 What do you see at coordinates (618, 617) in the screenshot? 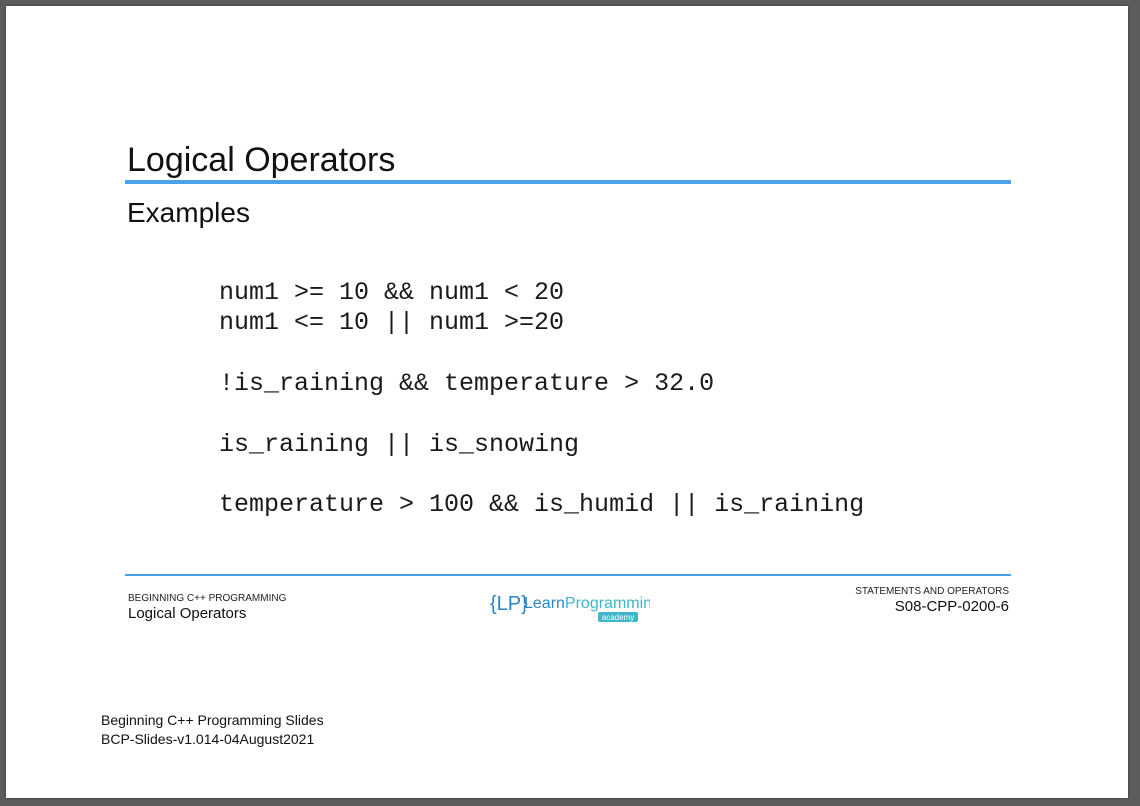
I see `logo-tagline: academy` at bounding box center [618, 617].